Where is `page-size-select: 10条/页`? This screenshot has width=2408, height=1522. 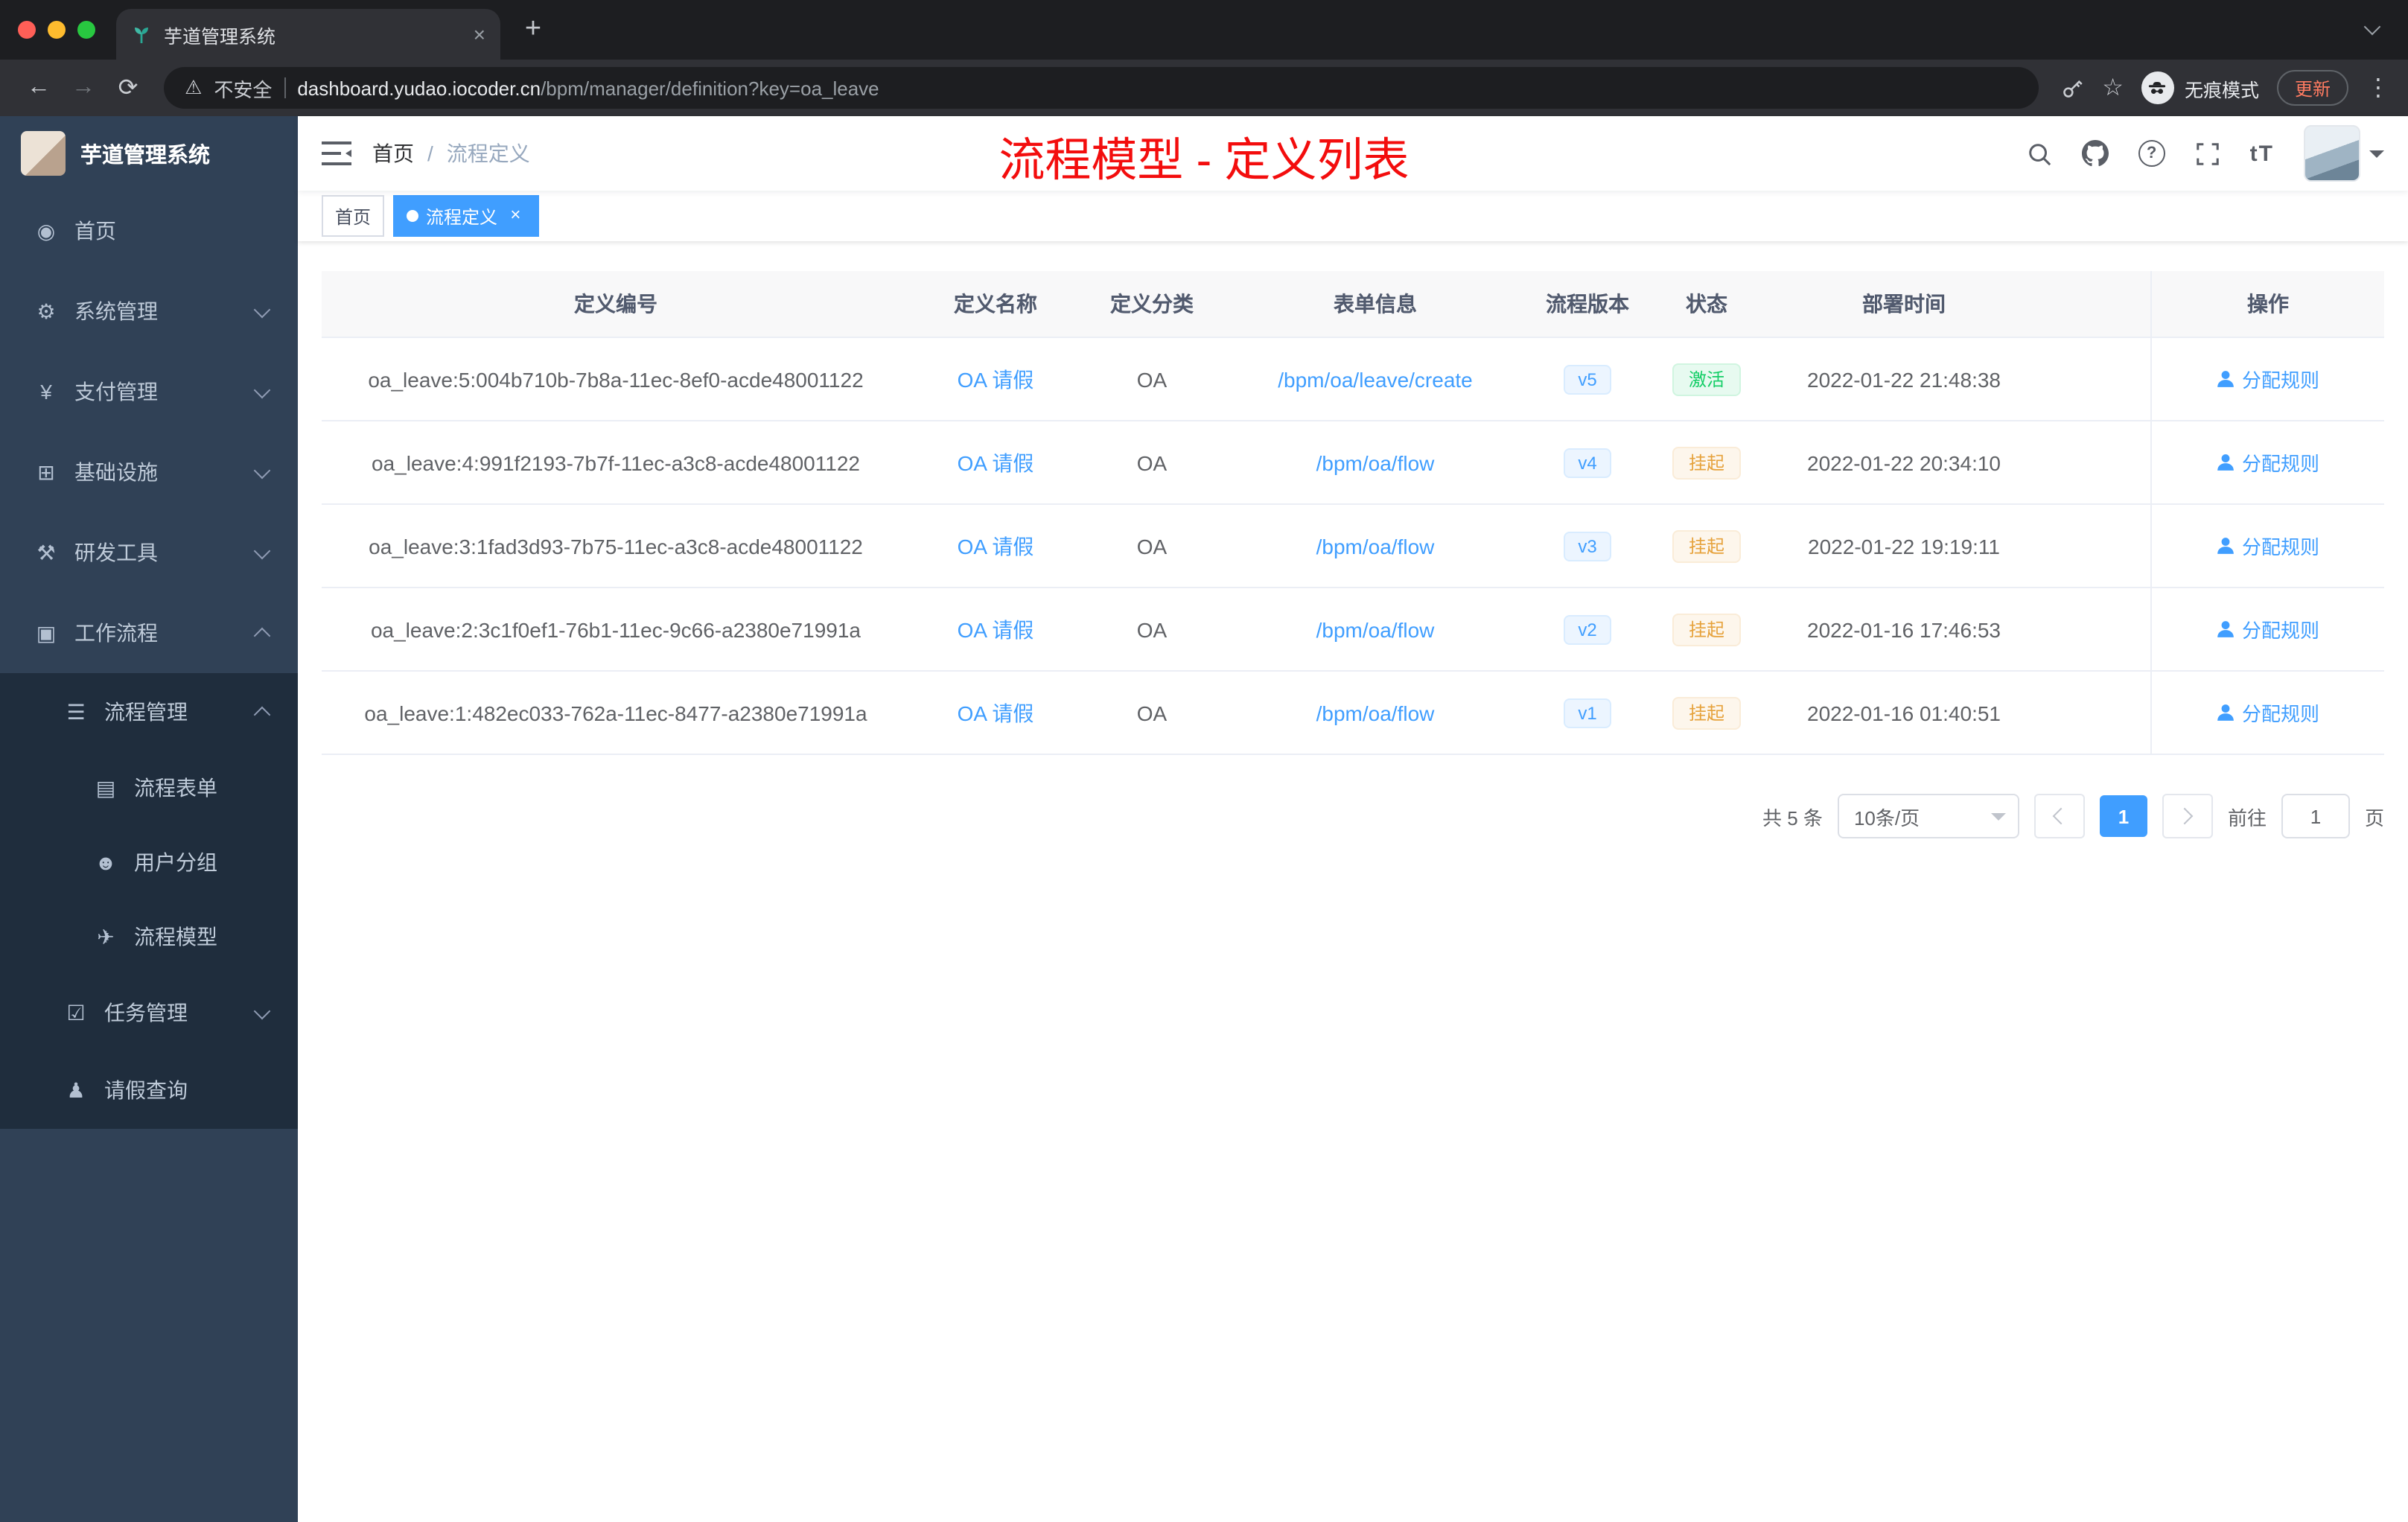
page-size-select: 10条/页 is located at coordinates (1928, 816).